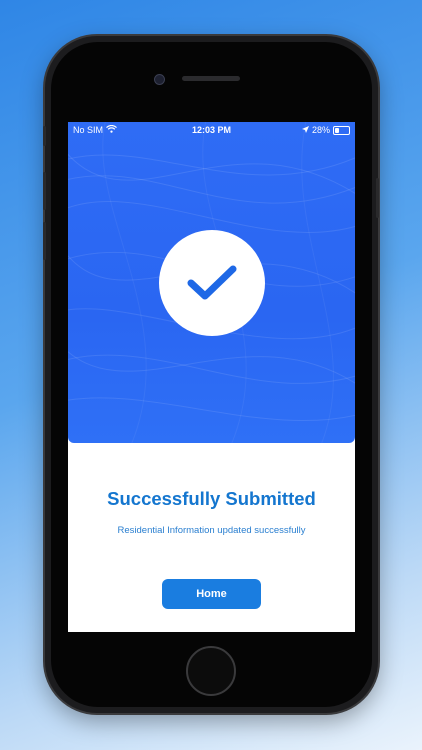  I want to click on status-bar: No SIM 12:03 PM 28%, so click(211, 130).